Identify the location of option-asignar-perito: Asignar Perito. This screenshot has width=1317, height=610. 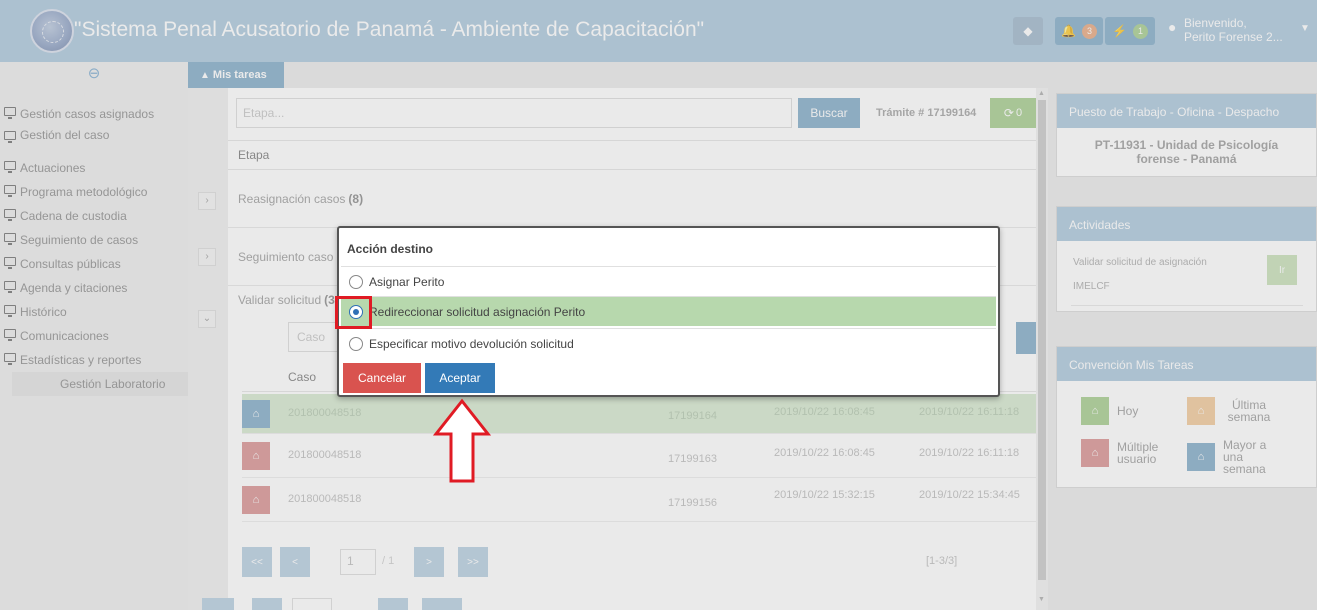
(668, 281).